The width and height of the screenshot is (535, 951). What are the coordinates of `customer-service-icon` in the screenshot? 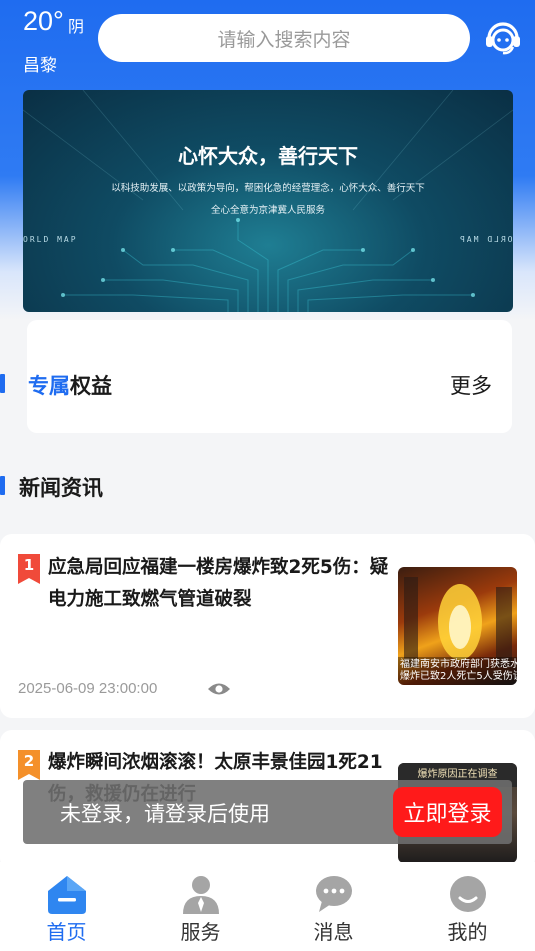 It's located at (503, 37).